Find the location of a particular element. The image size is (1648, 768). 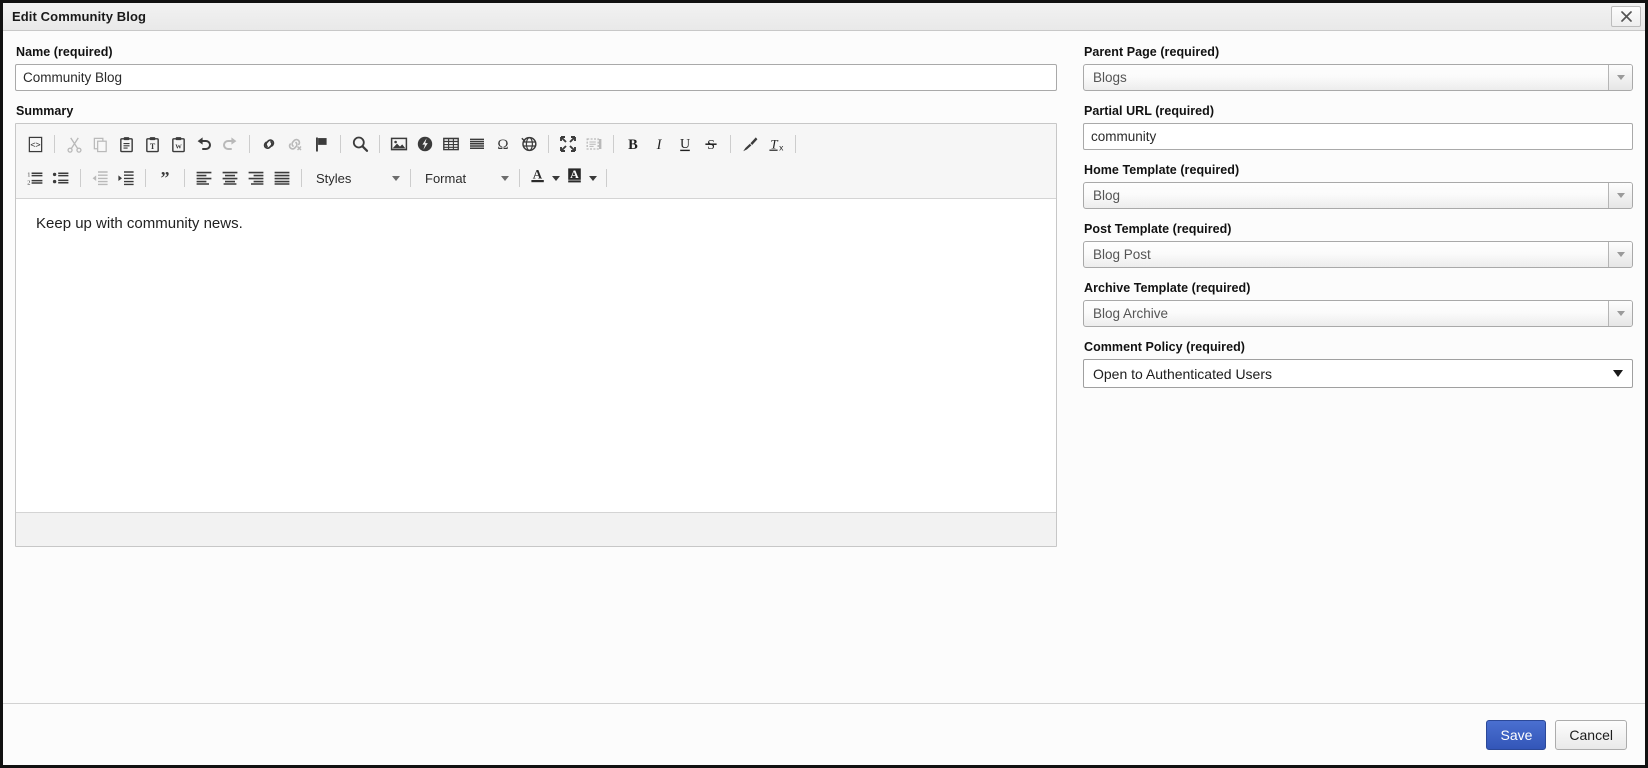

redo-icon is located at coordinates (230, 144).